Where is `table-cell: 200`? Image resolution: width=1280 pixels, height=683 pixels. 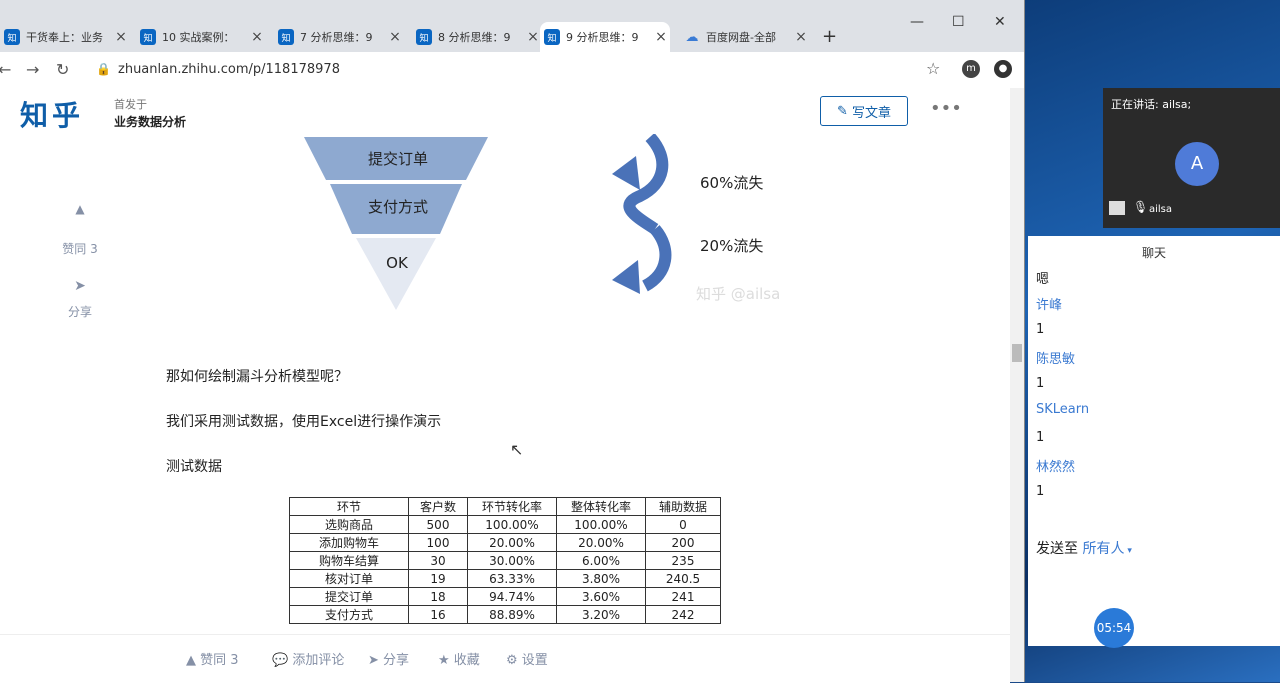
table-cell: 200 is located at coordinates (683, 542).